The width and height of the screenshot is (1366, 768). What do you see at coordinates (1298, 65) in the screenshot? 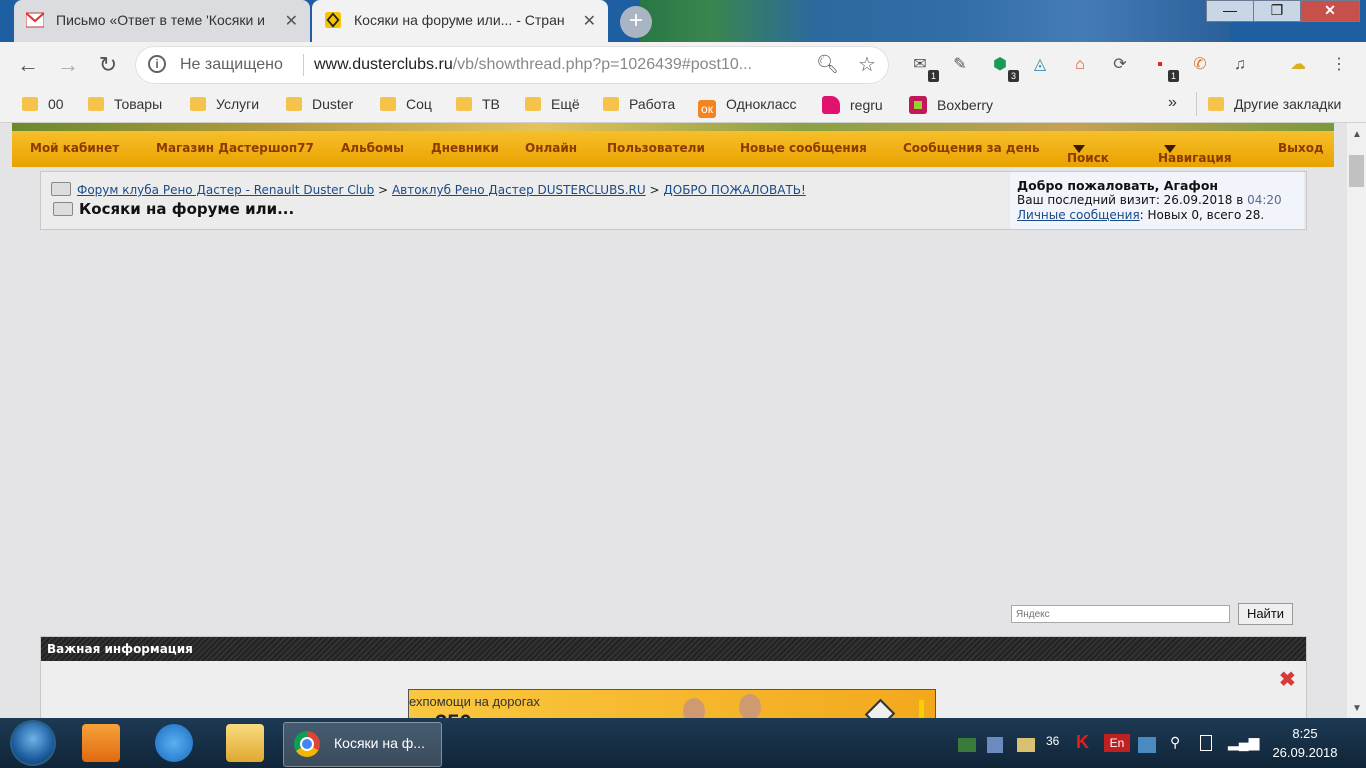
I see `weather-icon: ☁` at bounding box center [1298, 65].